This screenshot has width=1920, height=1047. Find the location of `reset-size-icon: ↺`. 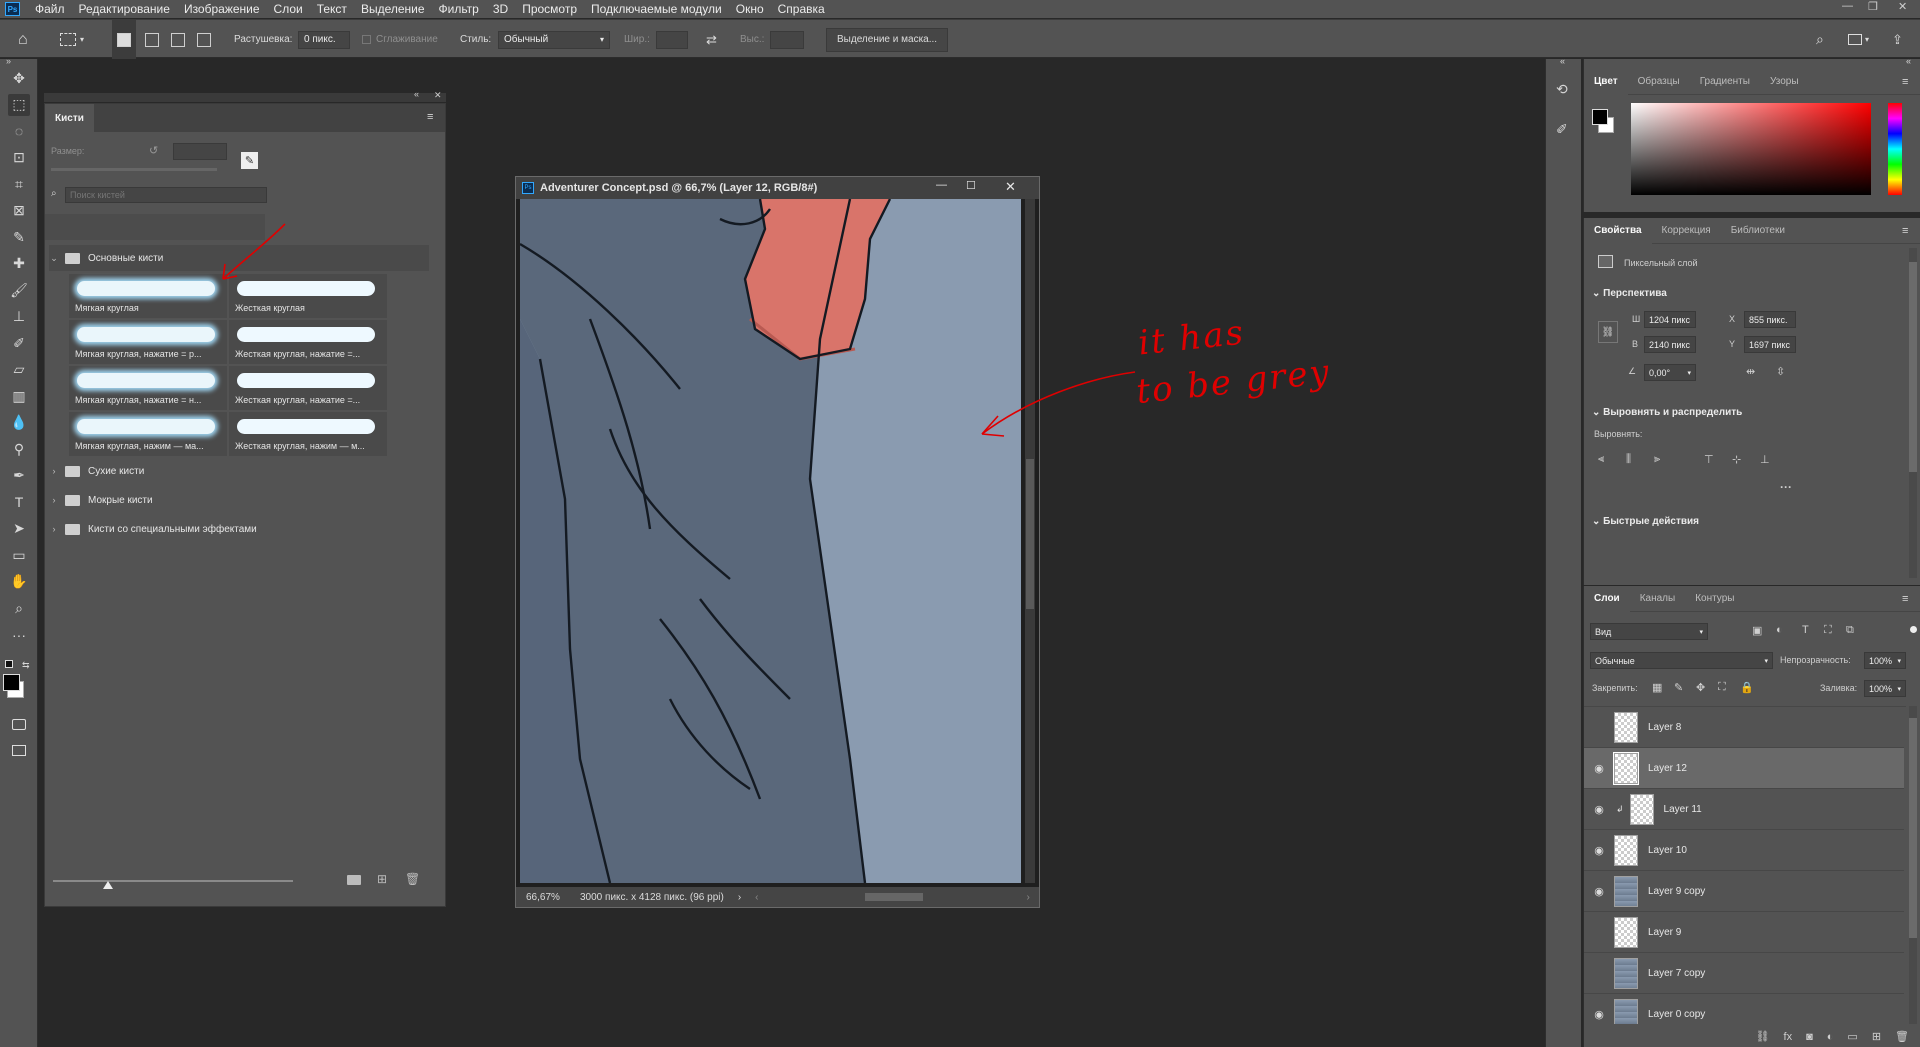

reset-size-icon: ↺ is located at coordinates (153, 150).